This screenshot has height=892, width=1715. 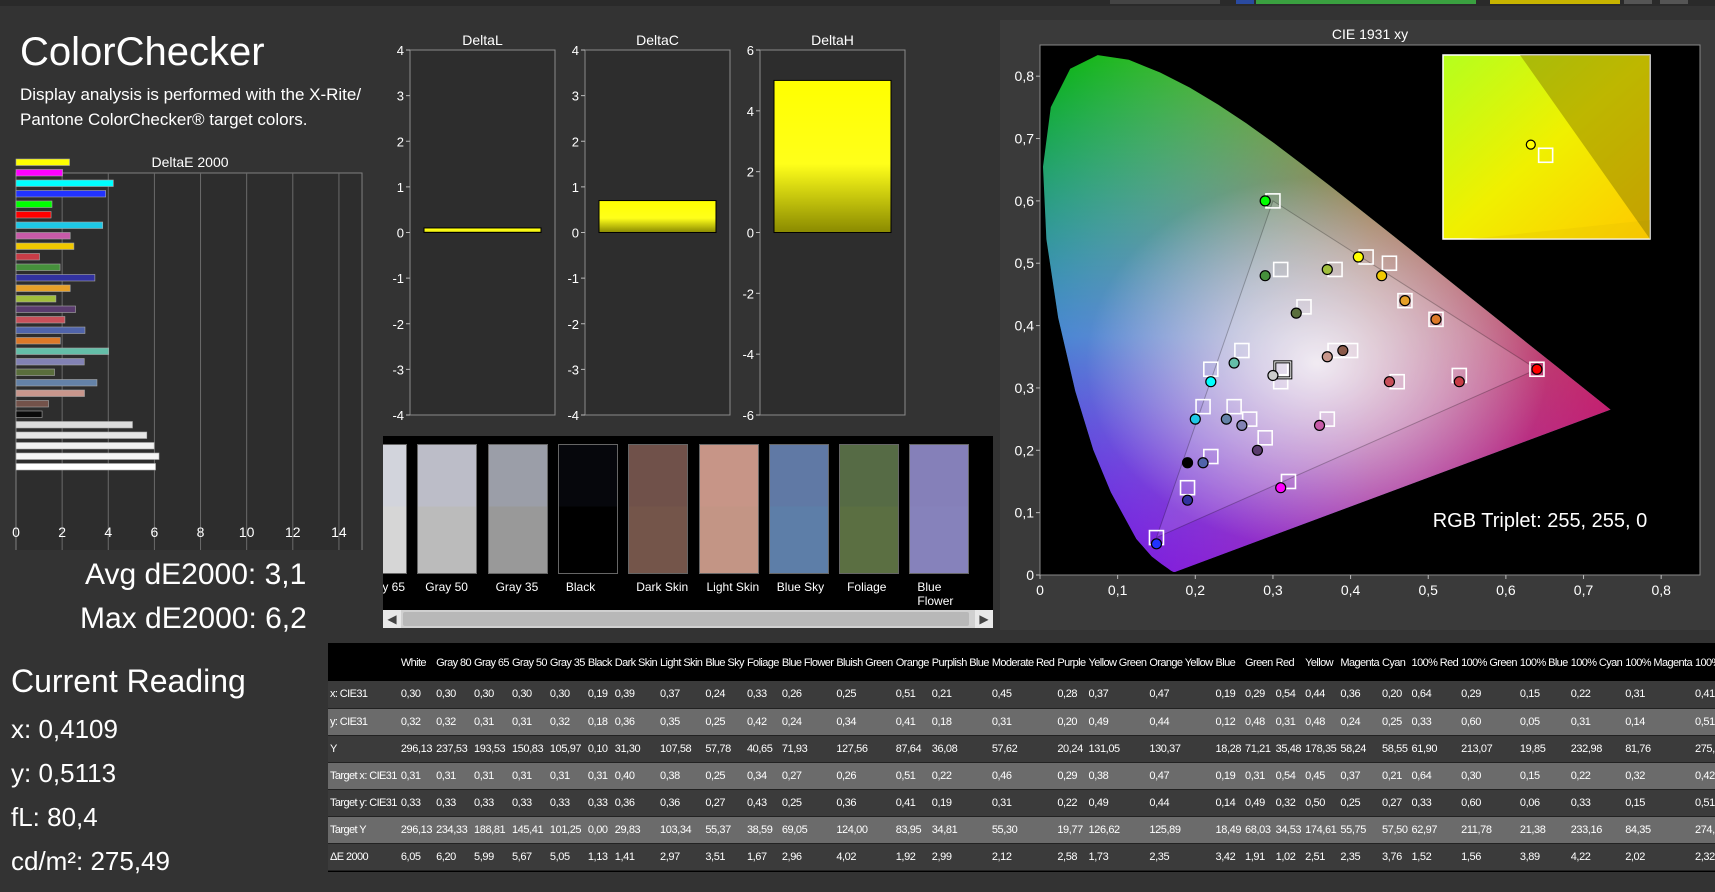 What do you see at coordinates (392, 619) in the screenshot?
I see `scroll-left-arrow: ◀` at bounding box center [392, 619].